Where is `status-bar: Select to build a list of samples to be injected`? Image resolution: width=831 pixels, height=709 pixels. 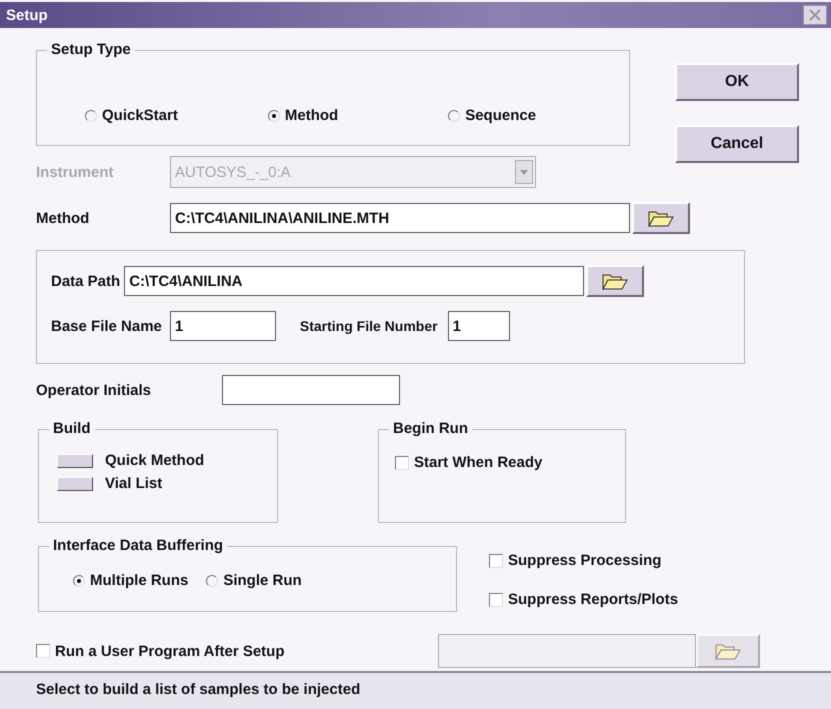
status-bar: Select to build a list of samples to be injected is located at coordinates (415, 690).